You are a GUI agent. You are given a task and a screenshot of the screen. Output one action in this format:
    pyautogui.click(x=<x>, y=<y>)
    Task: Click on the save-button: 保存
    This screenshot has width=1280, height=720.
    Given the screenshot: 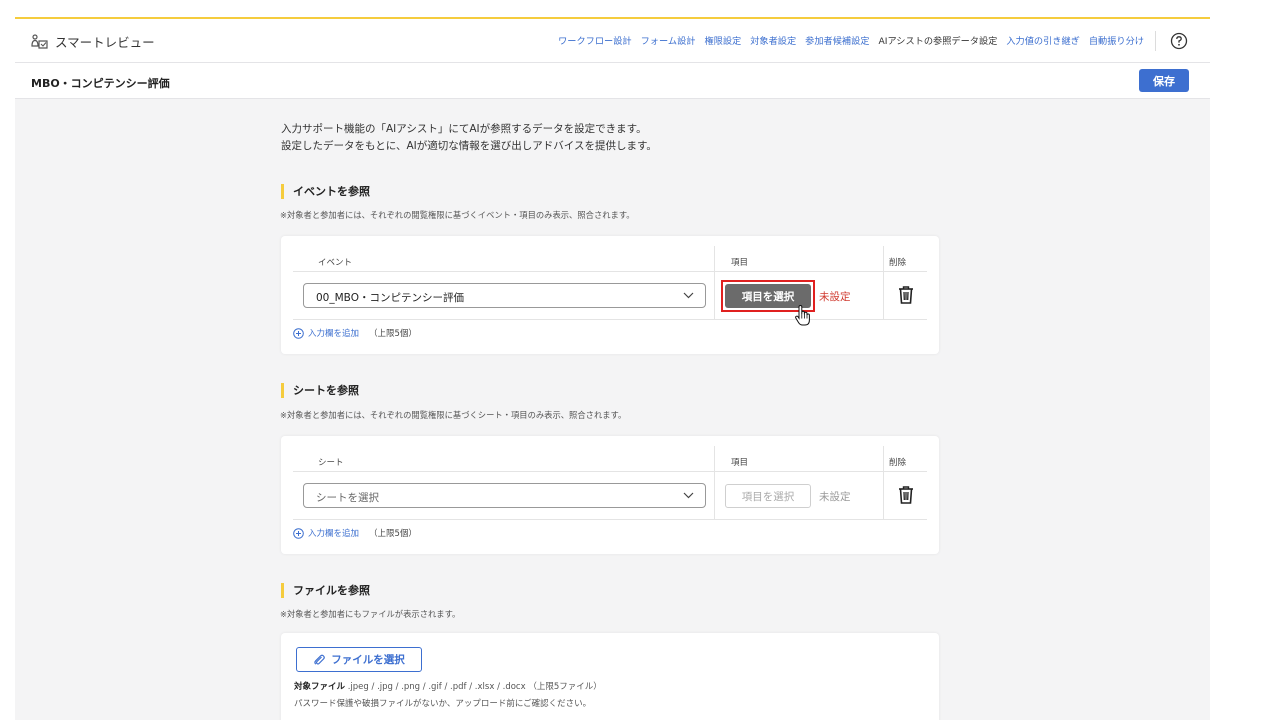 What is the action you would take?
    pyautogui.click(x=1164, y=80)
    